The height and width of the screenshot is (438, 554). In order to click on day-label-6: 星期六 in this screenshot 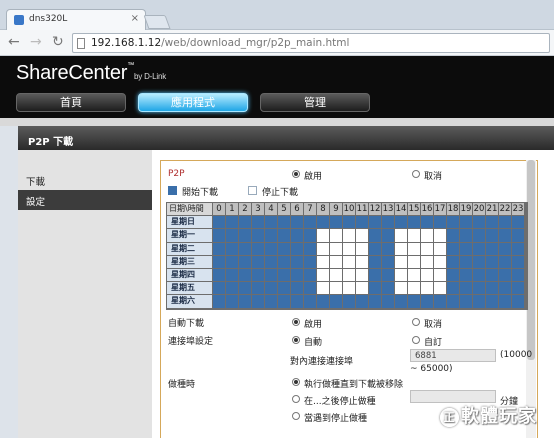, I will do `click(189, 301)`.